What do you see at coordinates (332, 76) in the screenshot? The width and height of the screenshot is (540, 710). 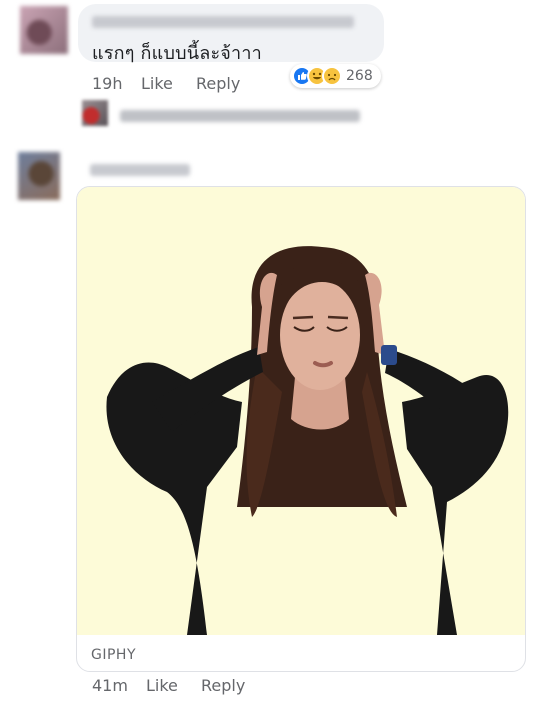 I see `sad-icon` at bounding box center [332, 76].